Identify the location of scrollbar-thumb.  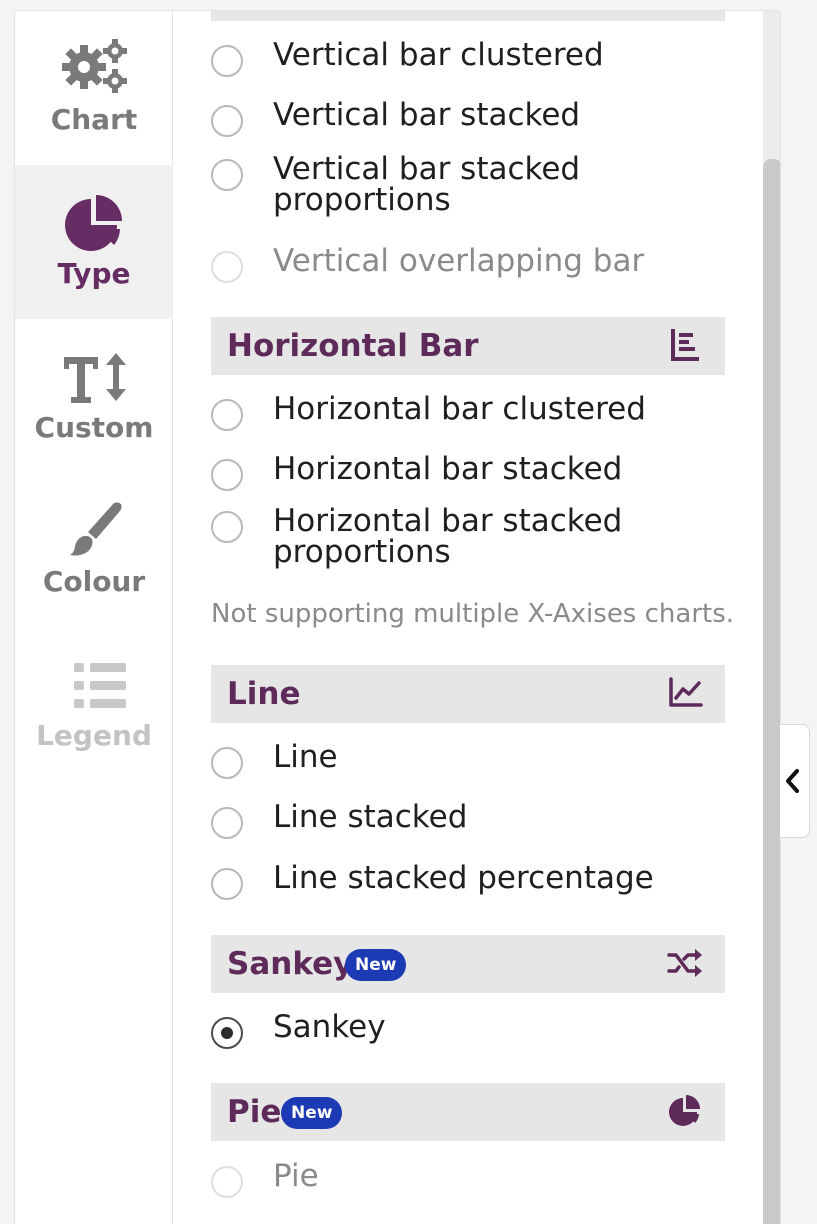
(771, 691).